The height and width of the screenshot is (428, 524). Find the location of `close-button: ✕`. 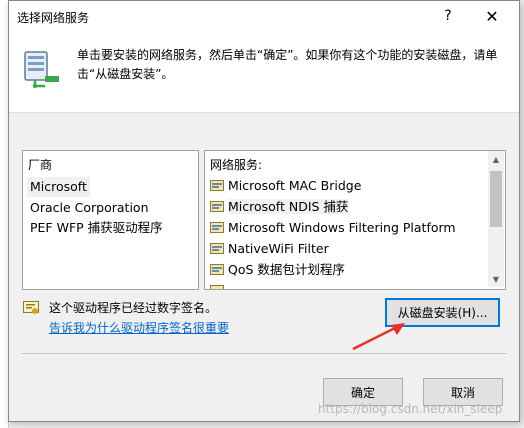

close-button: ✕ is located at coordinates (492, 16).